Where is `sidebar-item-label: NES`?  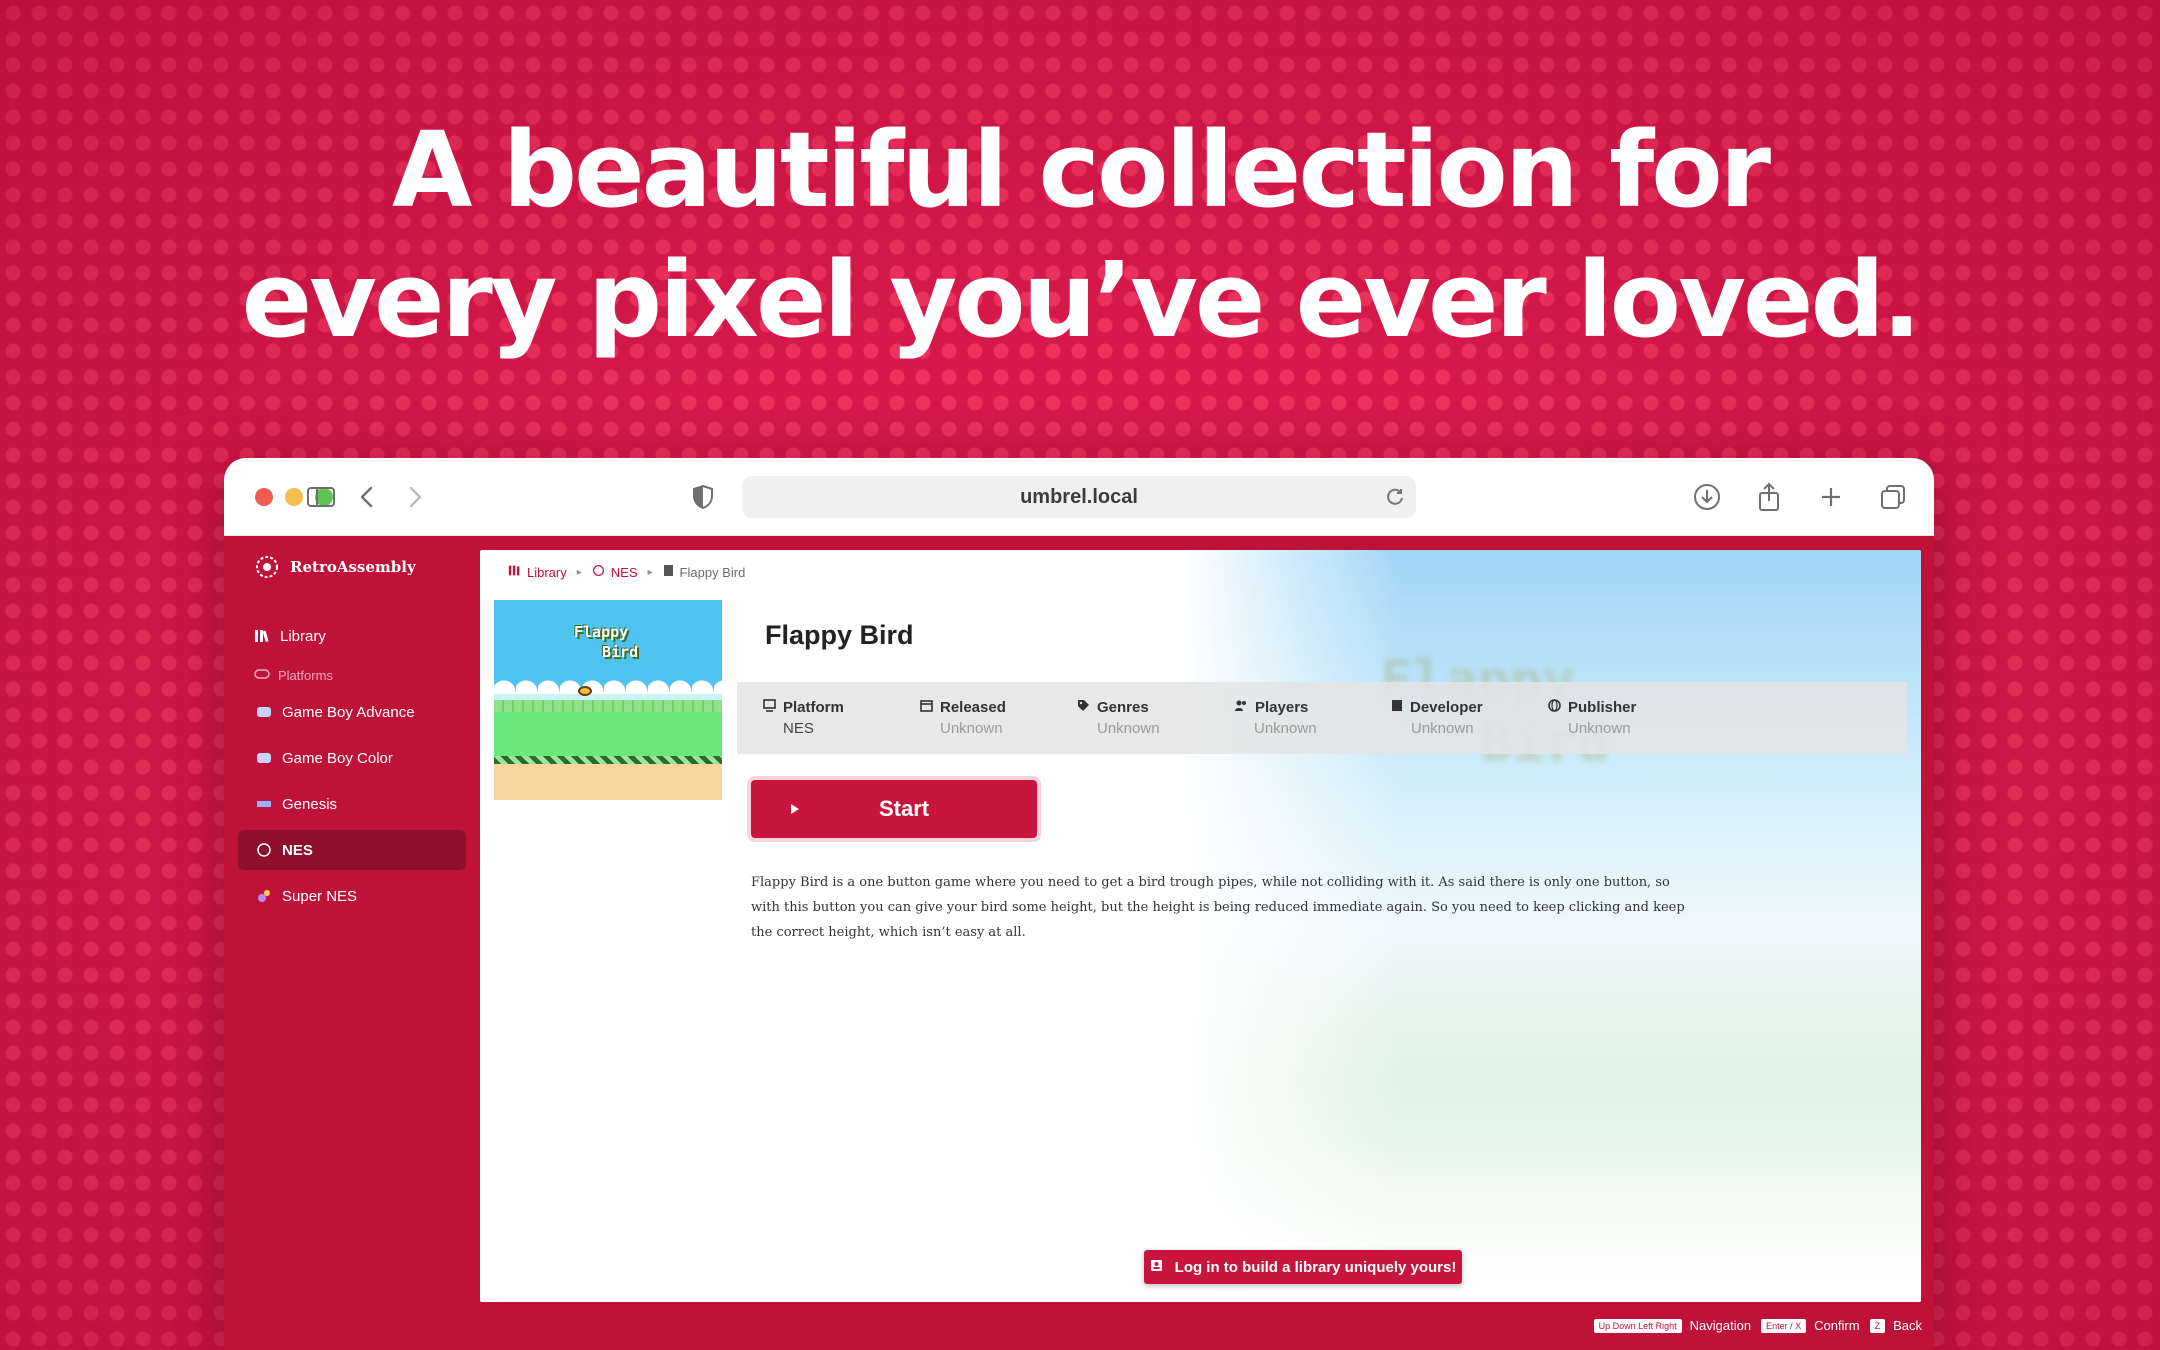
sidebar-item-label: NES is located at coordinates (297, 850).